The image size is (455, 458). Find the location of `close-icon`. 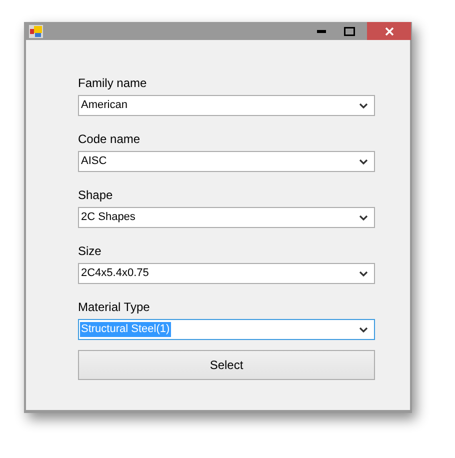

close-icon is located at coordinates (389, 31).